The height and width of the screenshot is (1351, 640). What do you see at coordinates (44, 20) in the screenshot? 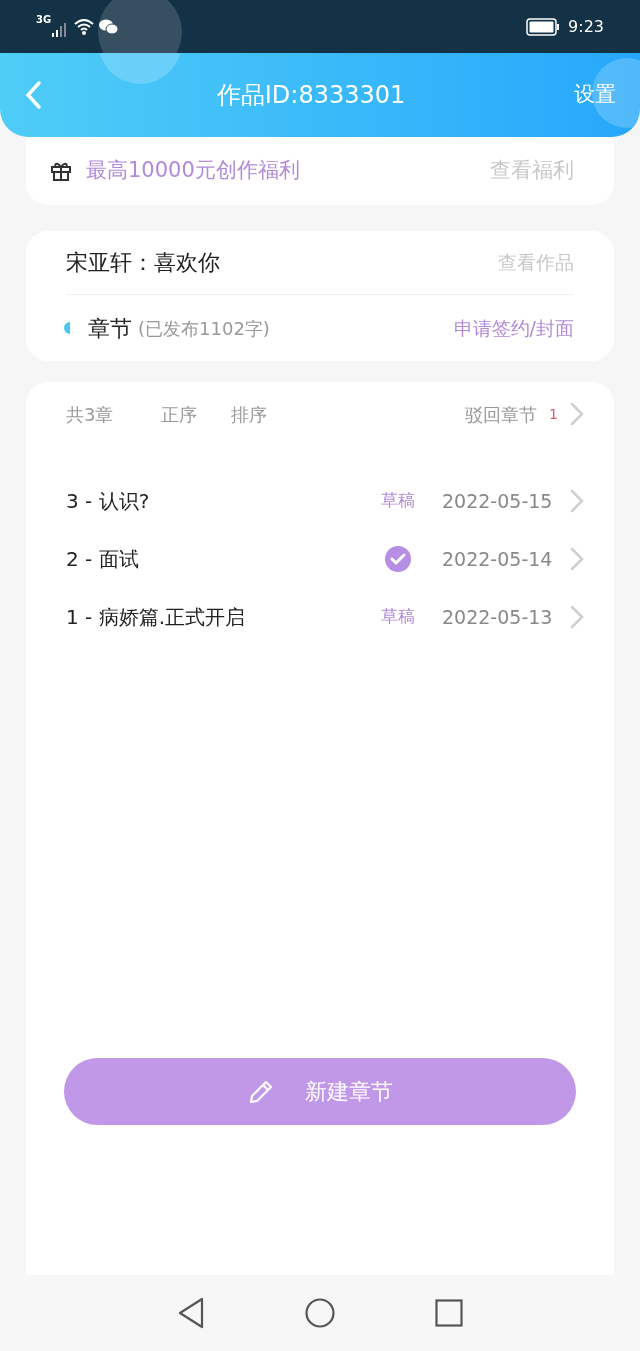
I see `network-type: 3G` at bounding box center [44, 20].